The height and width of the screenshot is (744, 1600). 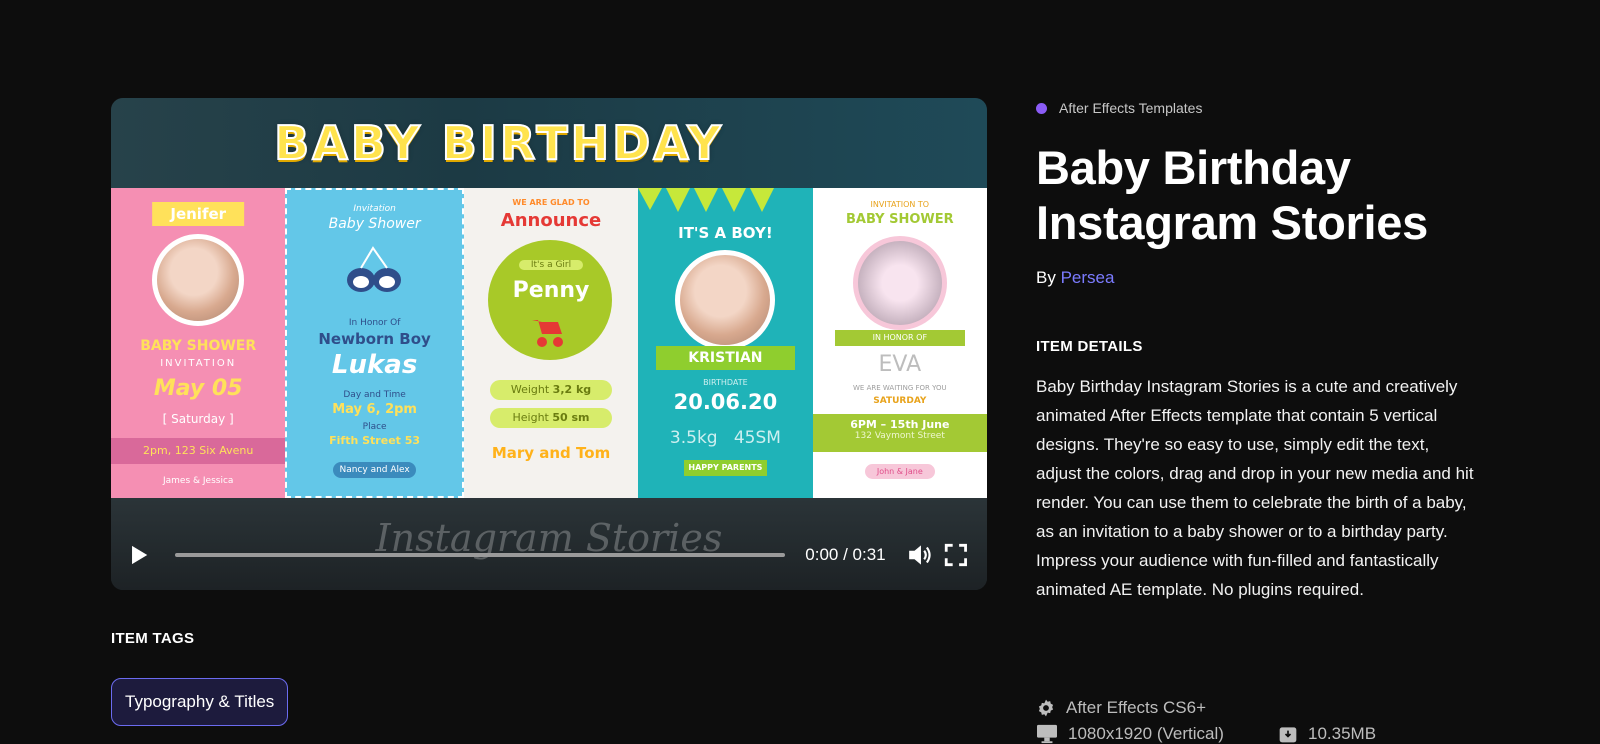 I want to click on card-height: 45SM, so click(x=757, y=438).